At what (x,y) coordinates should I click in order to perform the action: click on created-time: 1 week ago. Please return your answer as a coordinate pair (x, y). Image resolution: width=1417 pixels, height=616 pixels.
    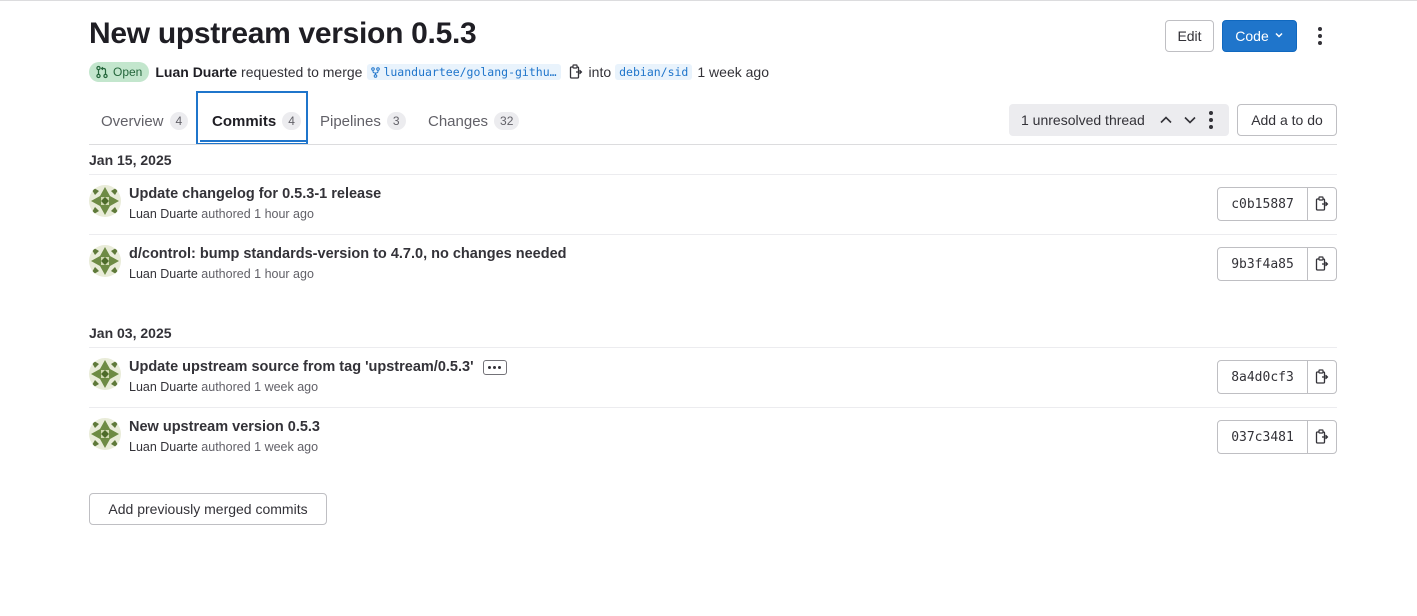
    Looking at the image, I should click on (733, 72).